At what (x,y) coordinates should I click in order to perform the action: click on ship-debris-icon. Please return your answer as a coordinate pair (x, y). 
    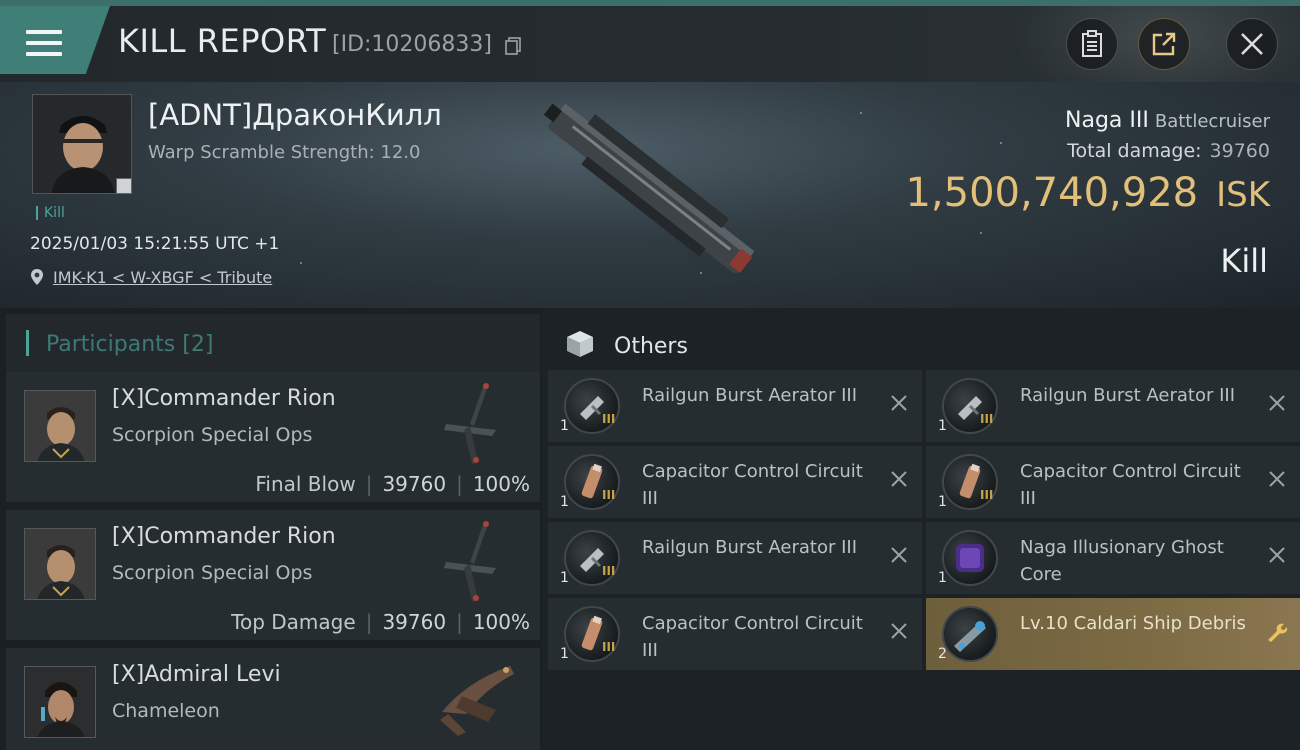
    Looking at the image, I should click on (970, 634).